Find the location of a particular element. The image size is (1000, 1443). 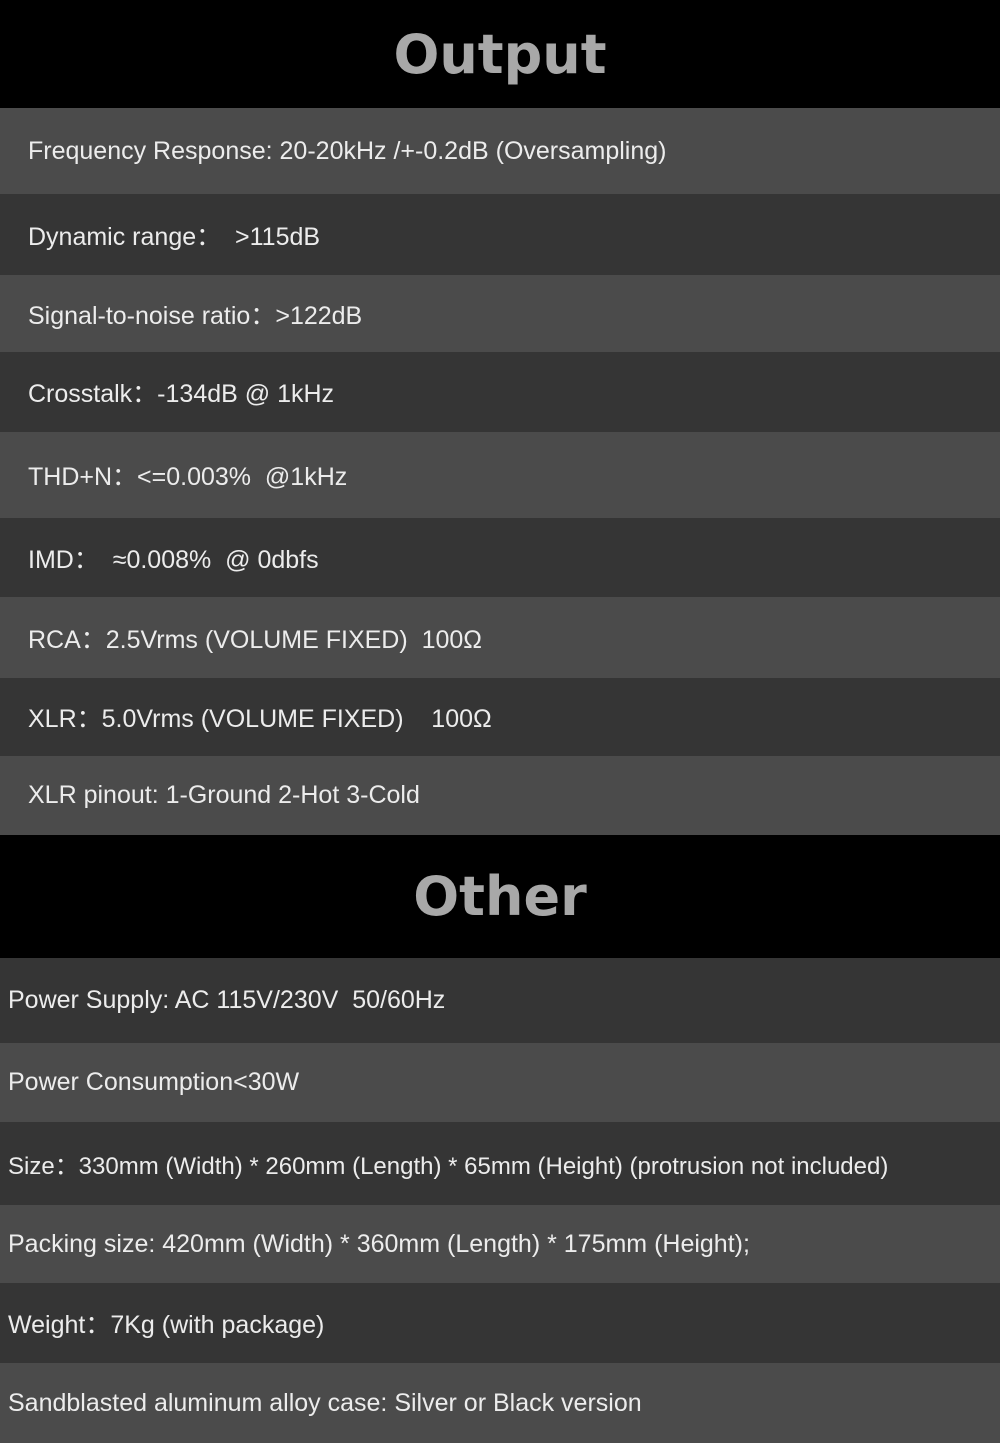

spec-row-snr: Signal-to-noise ratio：>122dB is located at coordinates (500, 313).